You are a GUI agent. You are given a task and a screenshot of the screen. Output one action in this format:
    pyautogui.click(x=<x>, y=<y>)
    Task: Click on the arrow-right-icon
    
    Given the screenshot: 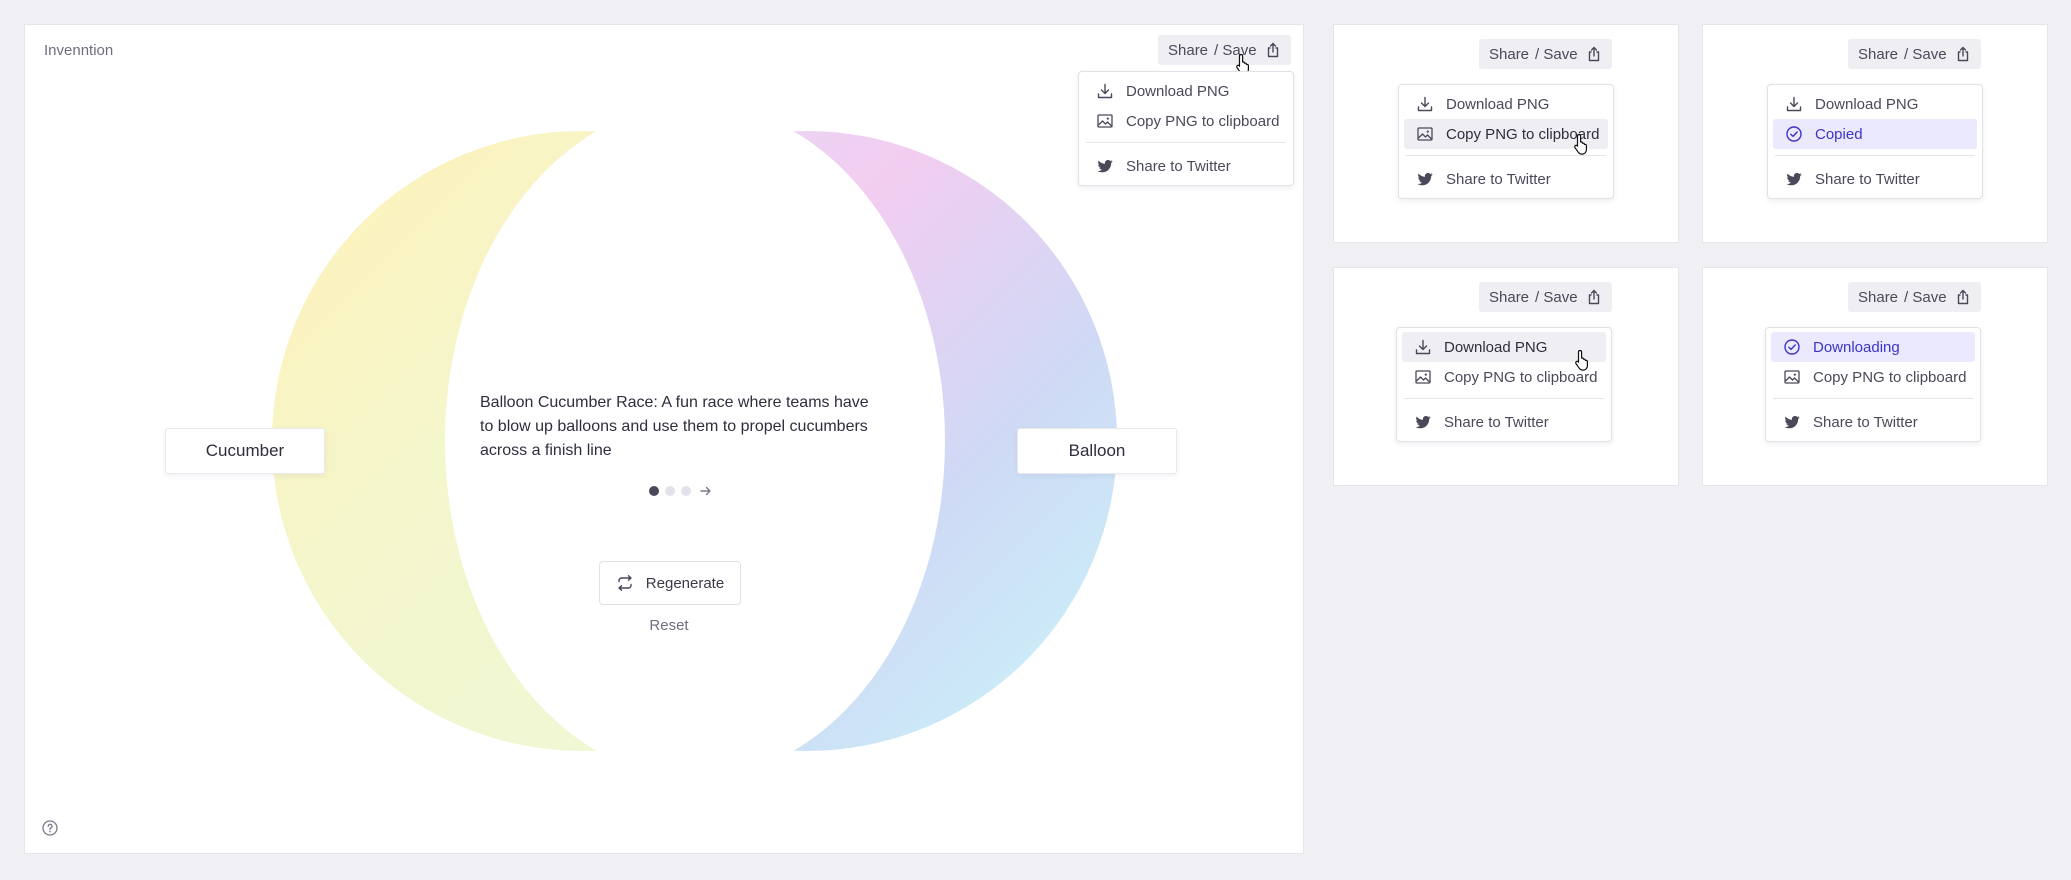 What is the action you would take?
    pyautogui.click(x=706, y=491)
    